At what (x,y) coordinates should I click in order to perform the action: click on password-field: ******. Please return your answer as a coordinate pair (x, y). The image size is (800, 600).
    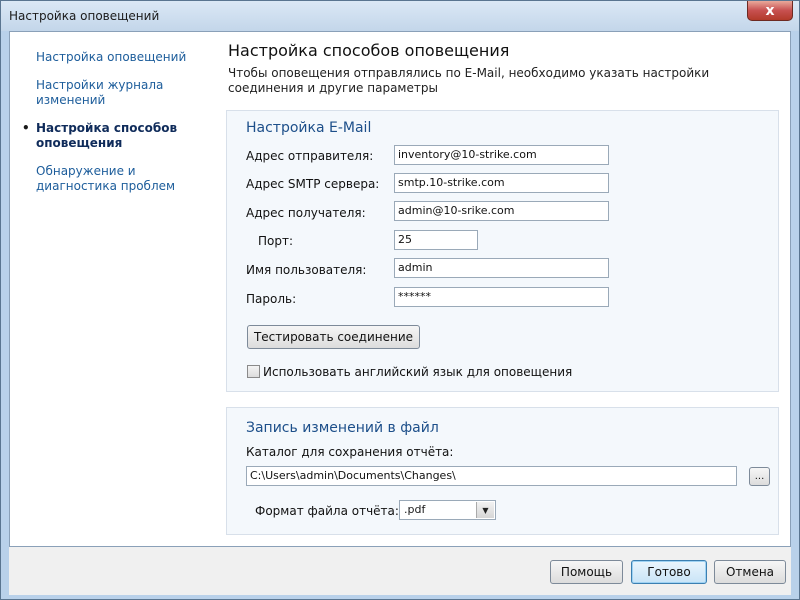
    Looking at the image, I should click on (501, 297).